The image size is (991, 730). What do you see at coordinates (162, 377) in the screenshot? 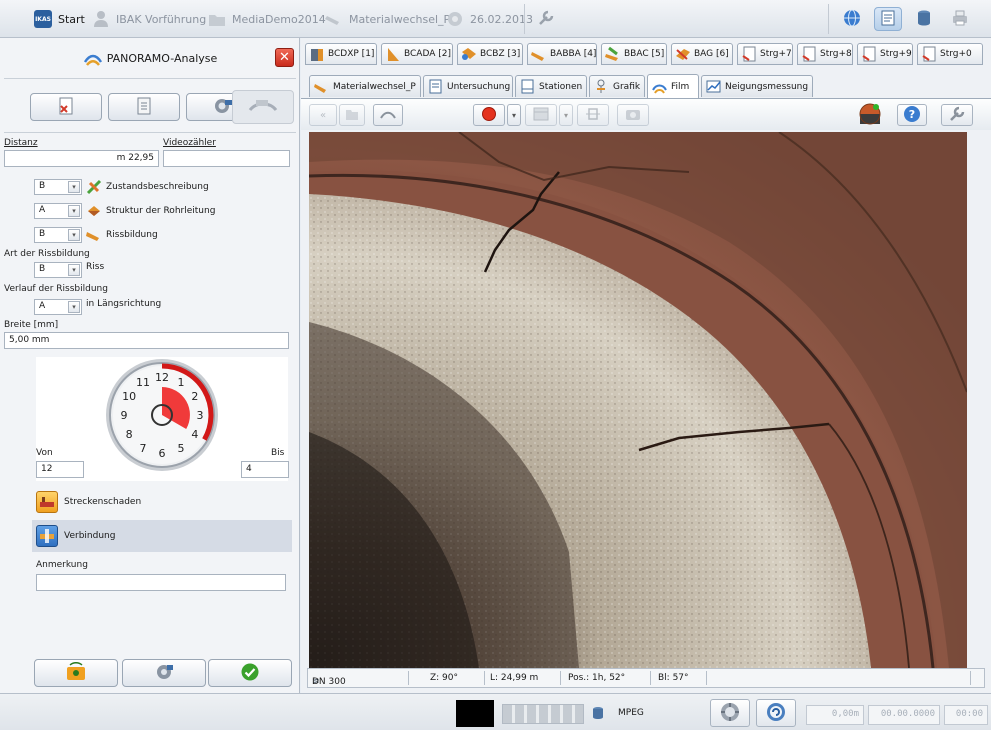
I see `clock-number: 12` at bounding box center [162, 377].